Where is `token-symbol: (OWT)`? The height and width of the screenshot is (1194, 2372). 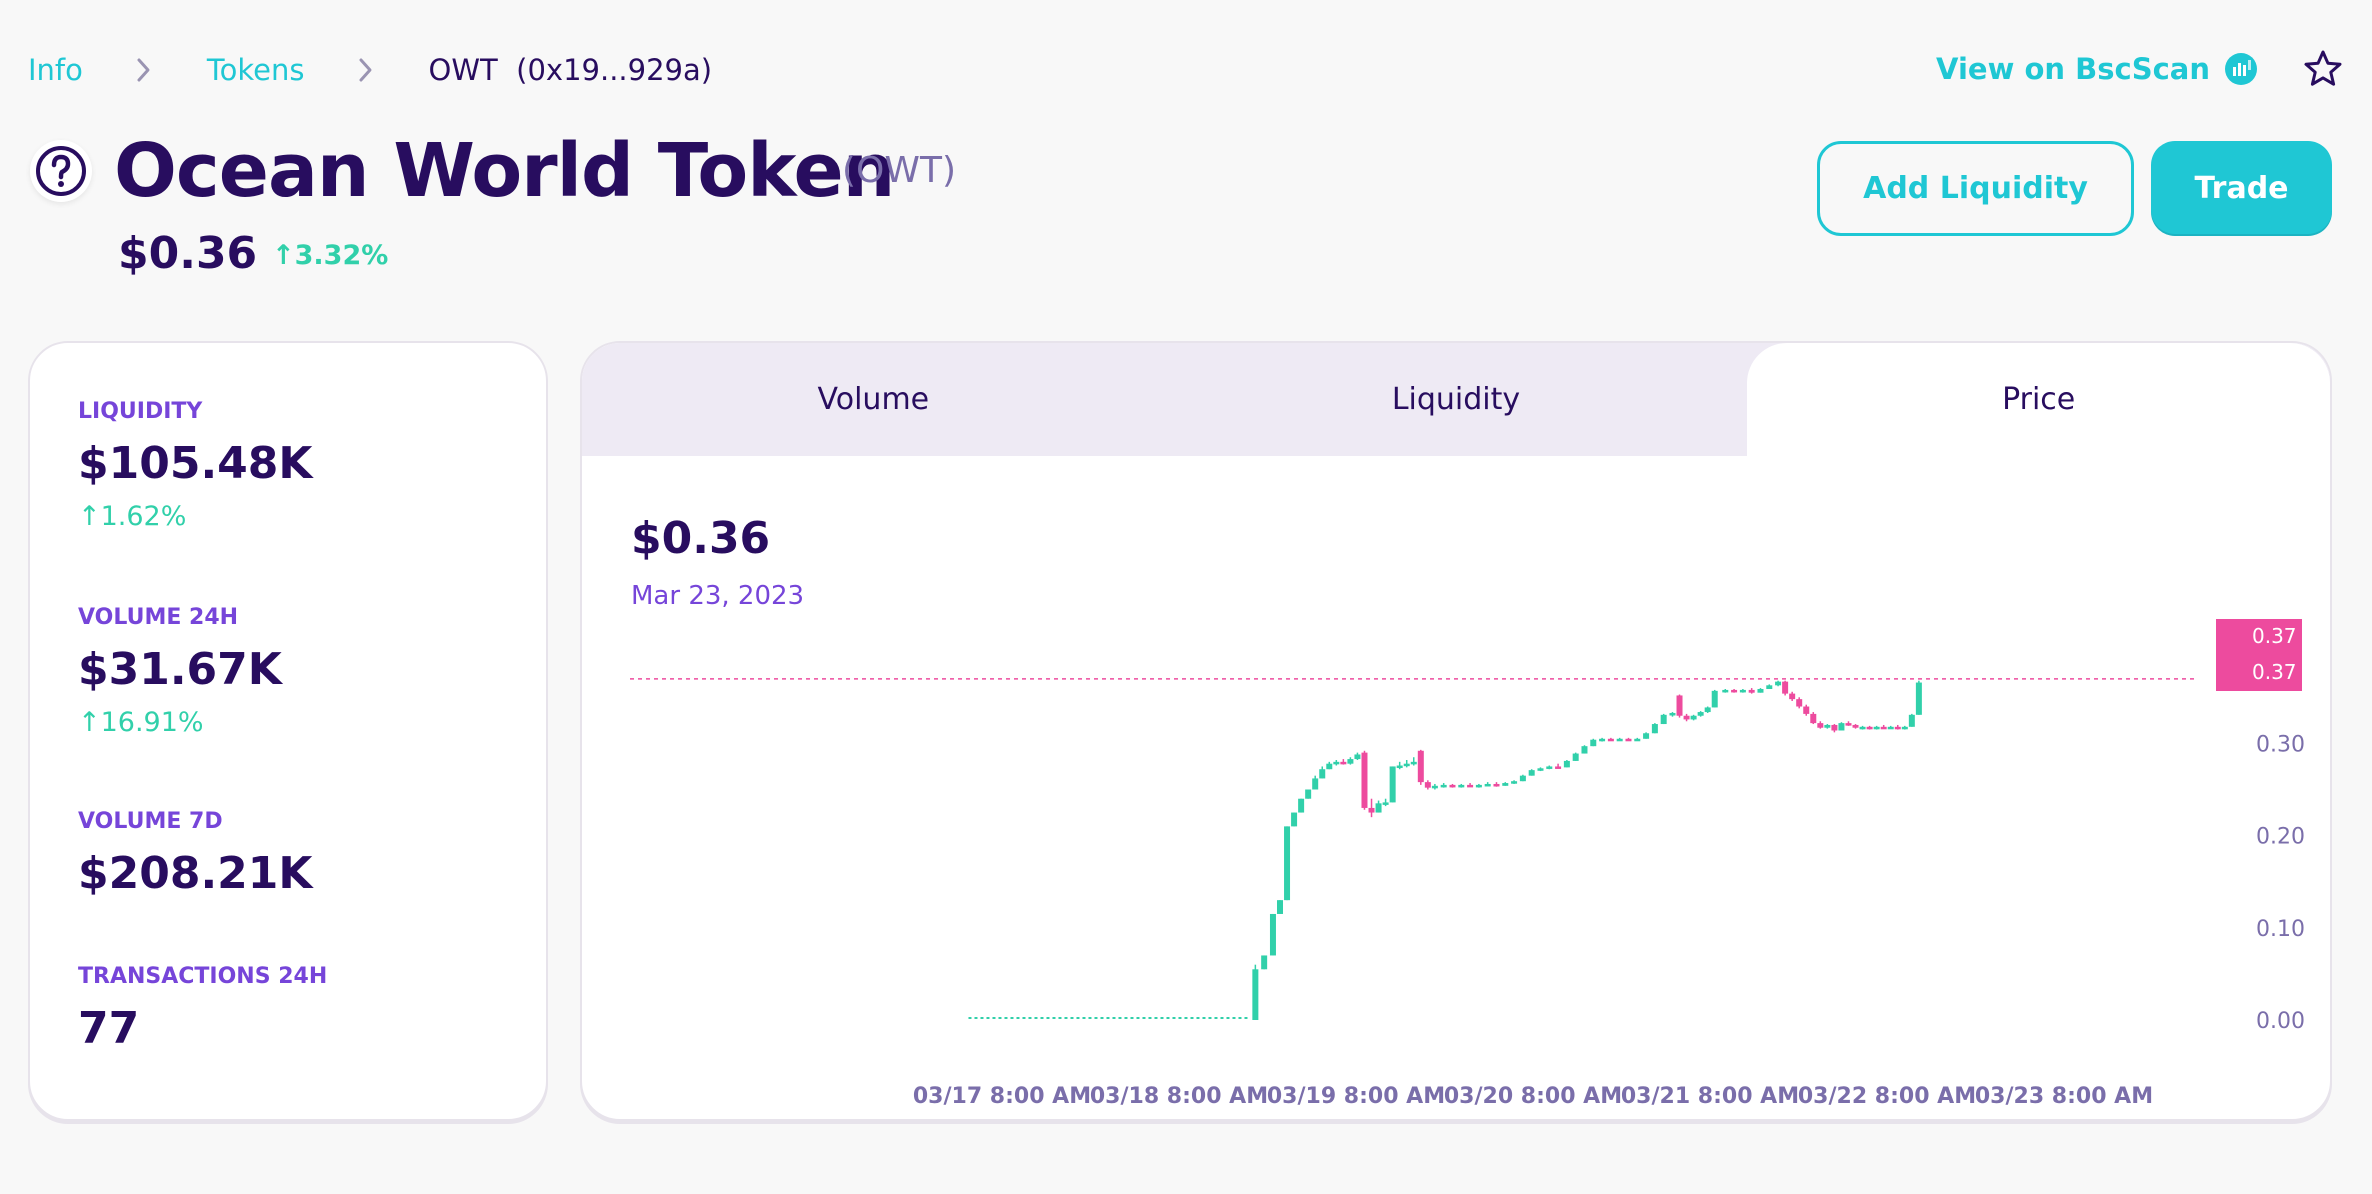
token-symbol: (OWT) is located at coordinates (899, 170).